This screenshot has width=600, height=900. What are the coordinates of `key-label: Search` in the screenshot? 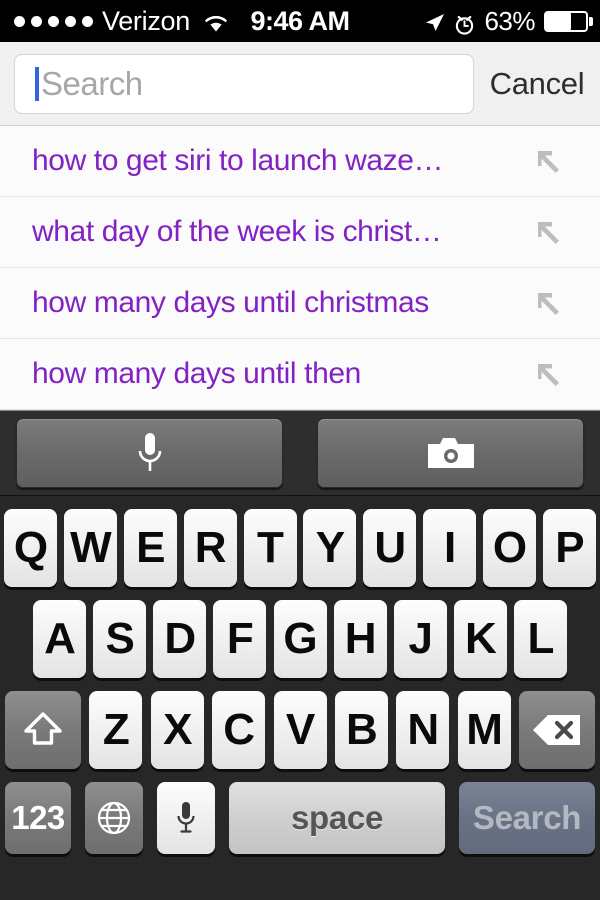 It's located at (527, 817).